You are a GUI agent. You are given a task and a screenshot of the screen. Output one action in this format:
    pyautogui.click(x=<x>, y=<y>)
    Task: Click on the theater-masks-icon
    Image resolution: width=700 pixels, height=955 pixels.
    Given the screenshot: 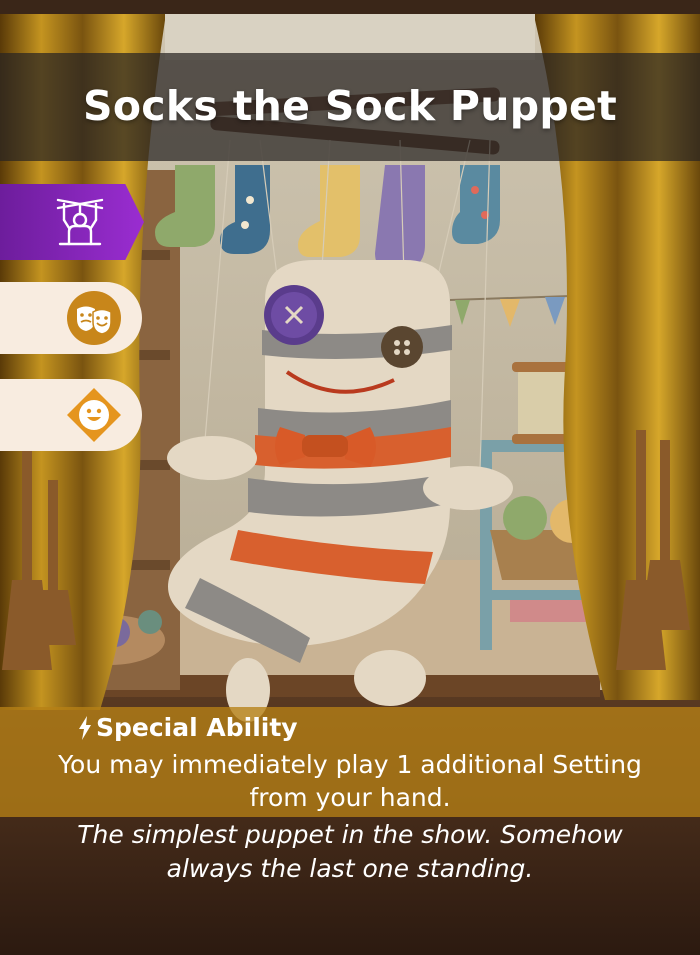 What is the action you would take?
    pyautogui.click(x=94, y=318)
    